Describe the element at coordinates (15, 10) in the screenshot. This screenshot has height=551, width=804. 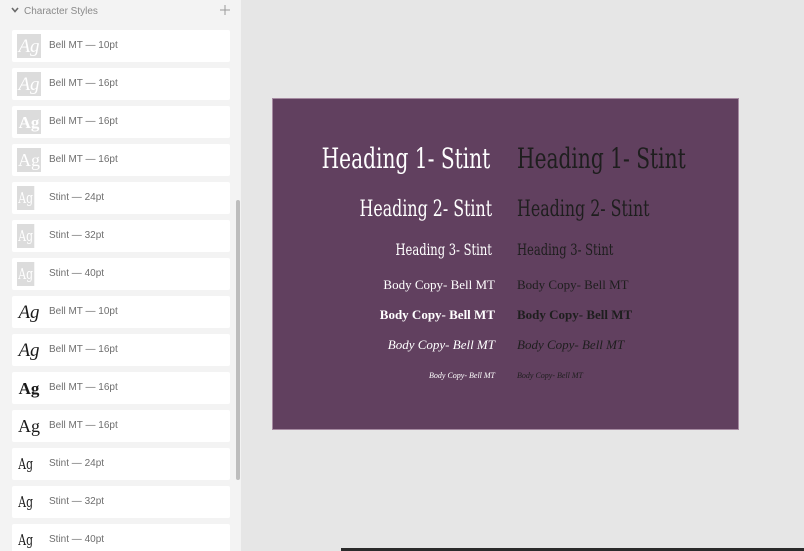
I see `chevron-down-icon` at that location.